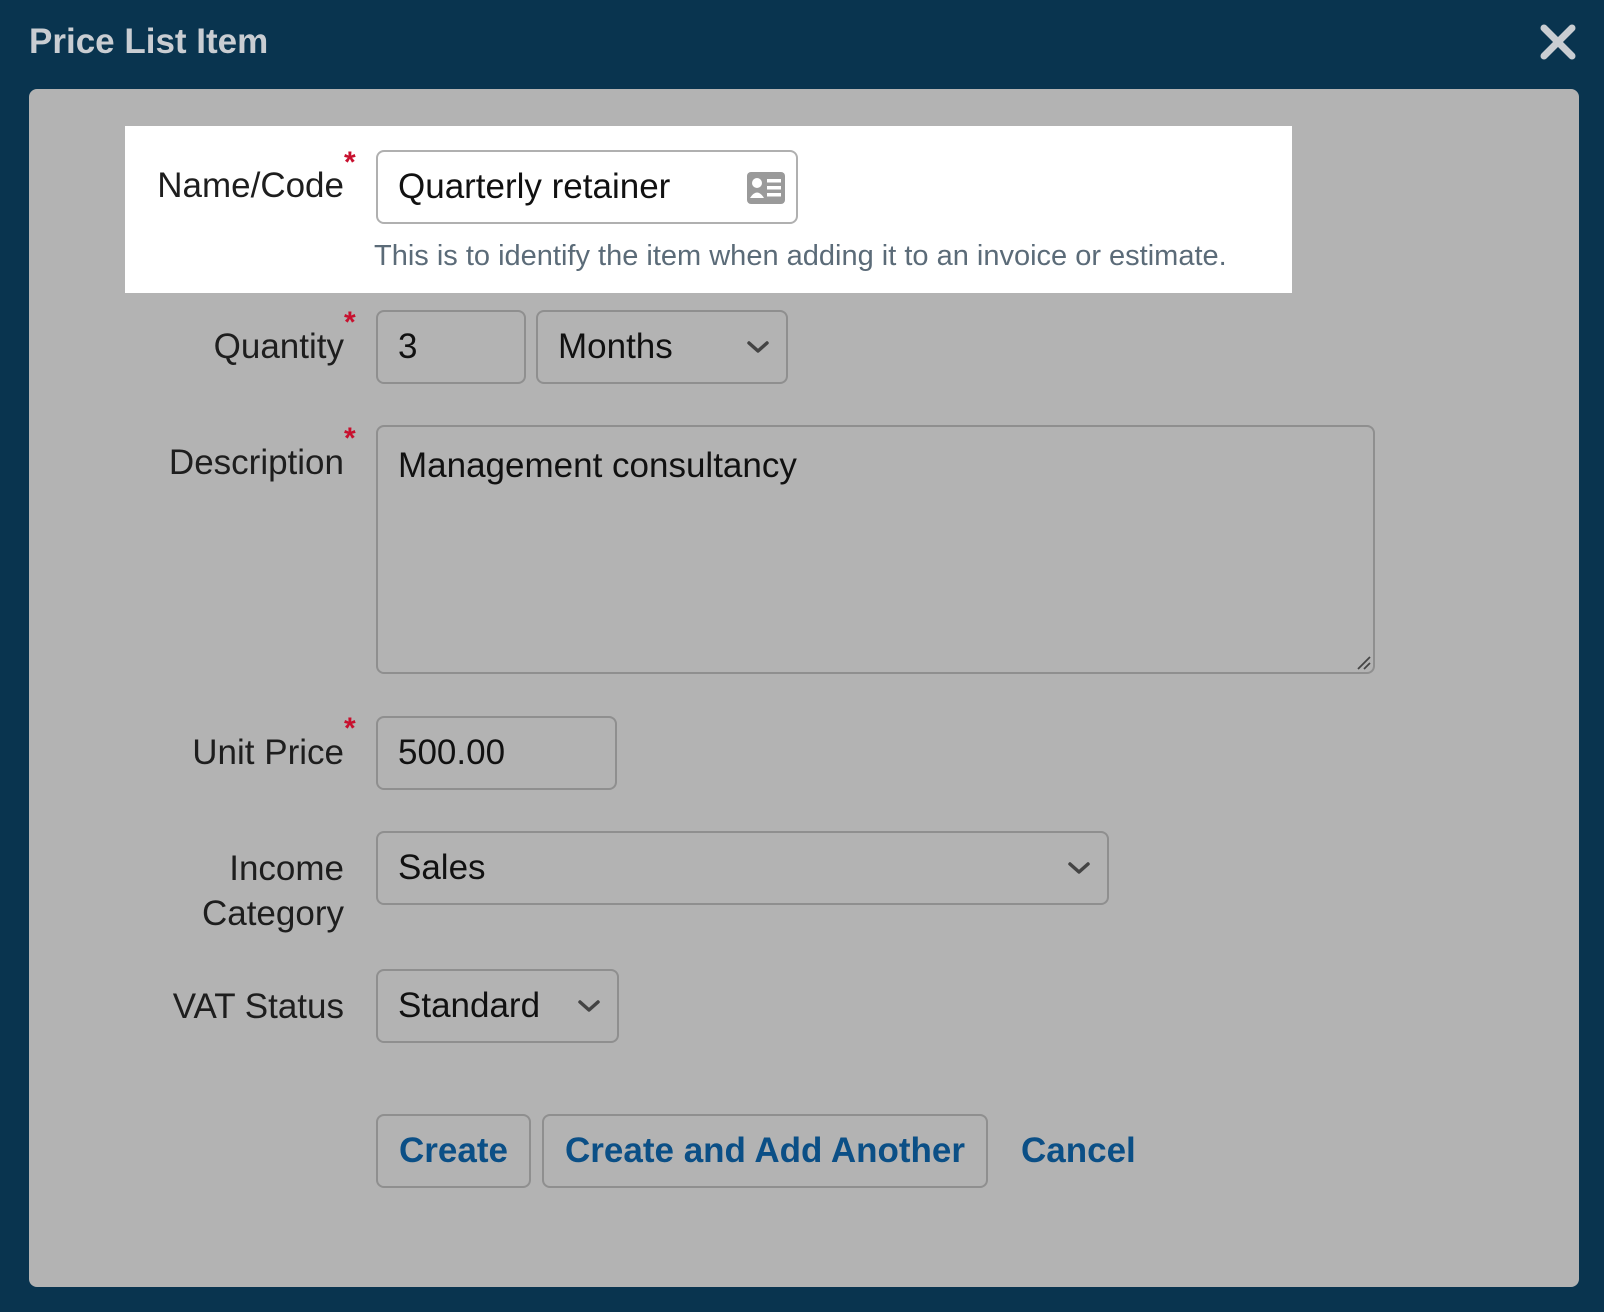 Image resolution: width=1604 pixels, height=1312 pixels. Describe the element at coordinates (350, 162) in the screenshot. I see `name-code-required-marker: *` at that location.